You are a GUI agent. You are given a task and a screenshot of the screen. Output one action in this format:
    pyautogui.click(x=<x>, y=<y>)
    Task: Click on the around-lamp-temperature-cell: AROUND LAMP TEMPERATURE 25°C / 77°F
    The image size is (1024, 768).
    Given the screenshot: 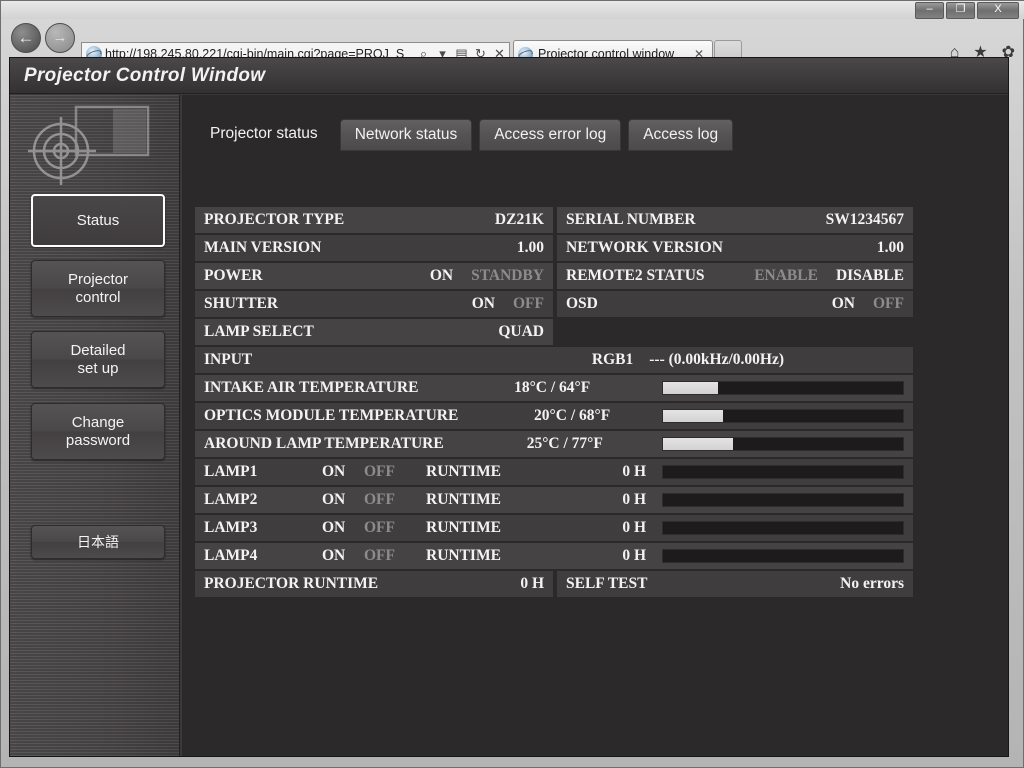 What is the action you would take?
    pyautogui.click(x=554, y=444)
    